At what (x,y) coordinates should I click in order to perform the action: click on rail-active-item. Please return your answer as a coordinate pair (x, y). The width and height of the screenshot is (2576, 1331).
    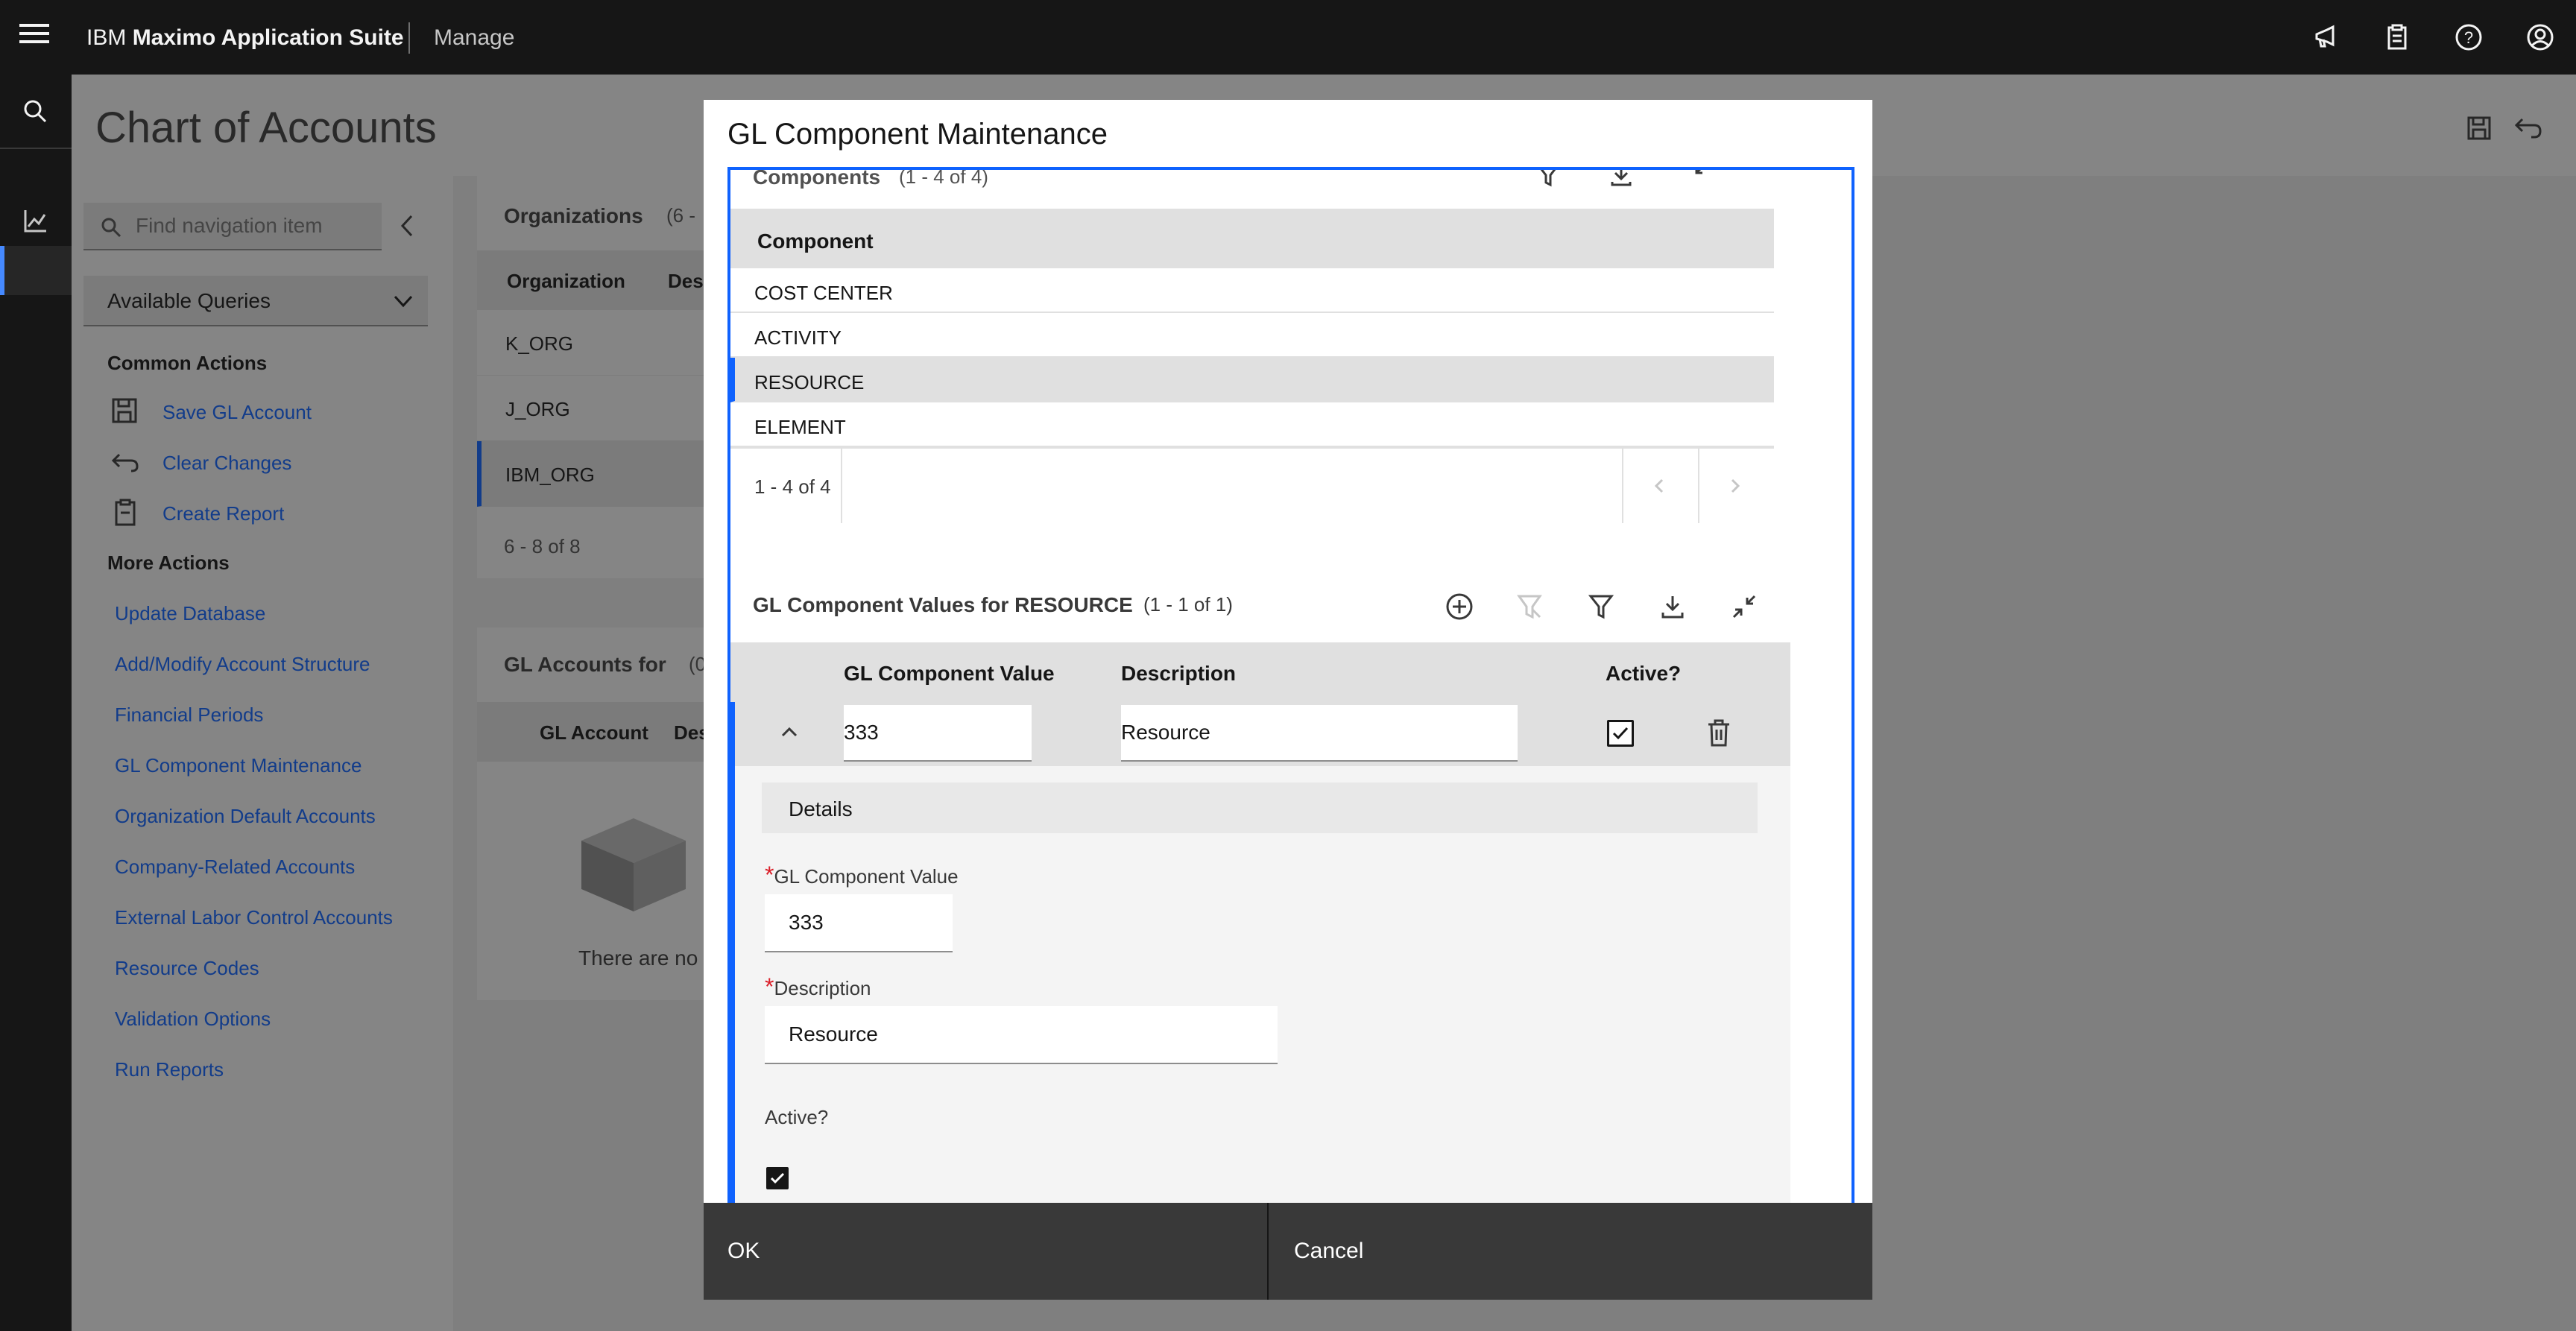
    Looking at the image, I should click on (36, 270).